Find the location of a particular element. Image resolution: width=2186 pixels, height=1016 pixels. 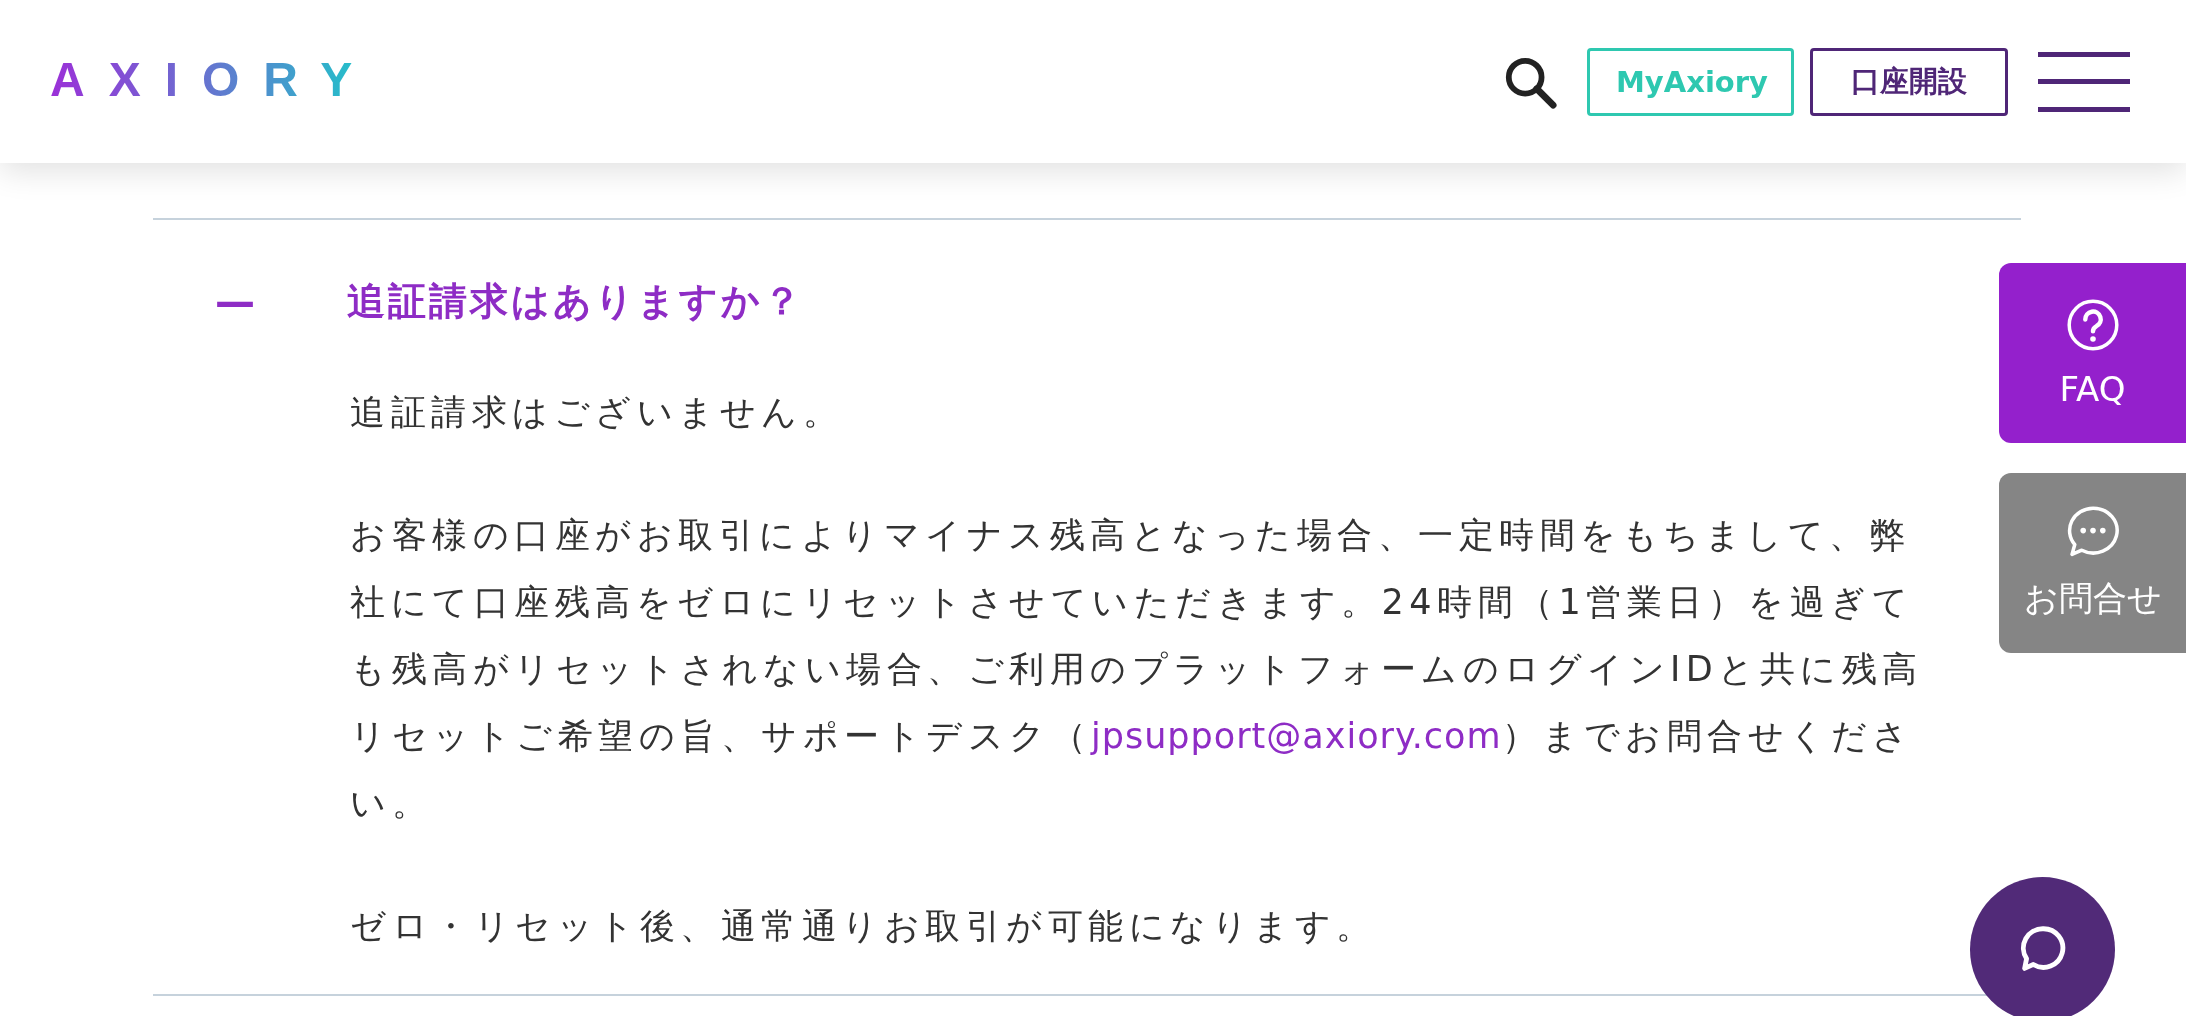

collapse-toggle: — is located at coordinates (235, 301).